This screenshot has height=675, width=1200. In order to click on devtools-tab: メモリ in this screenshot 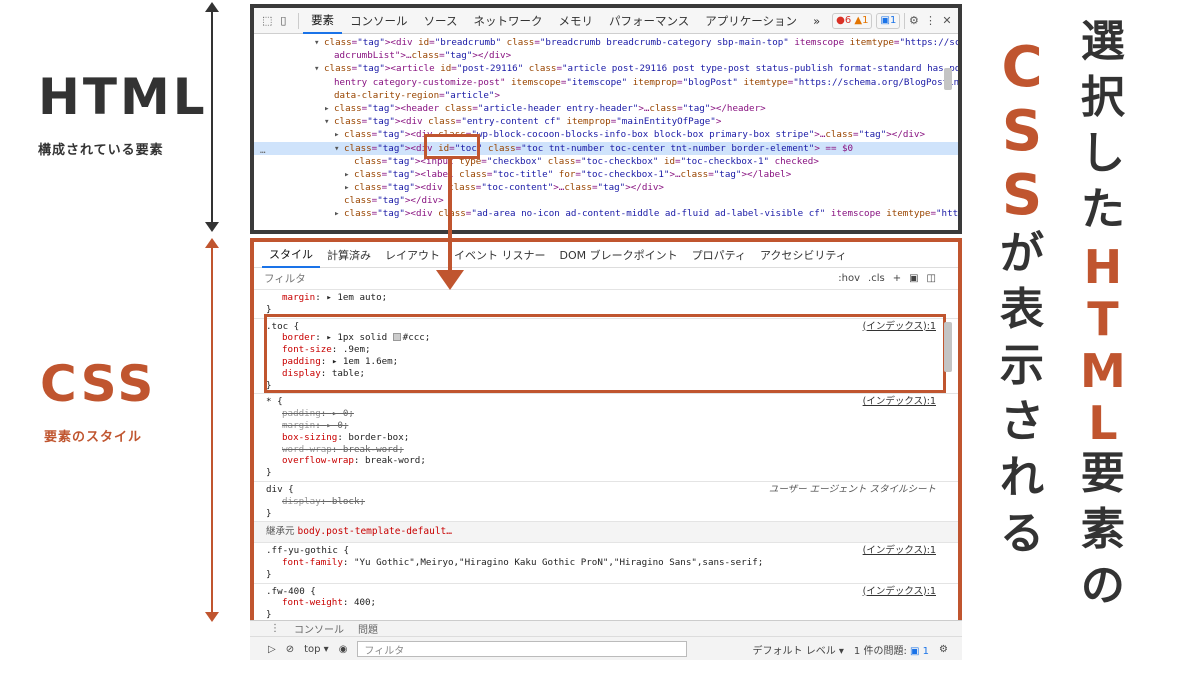, I will do `click(576, 21)`.